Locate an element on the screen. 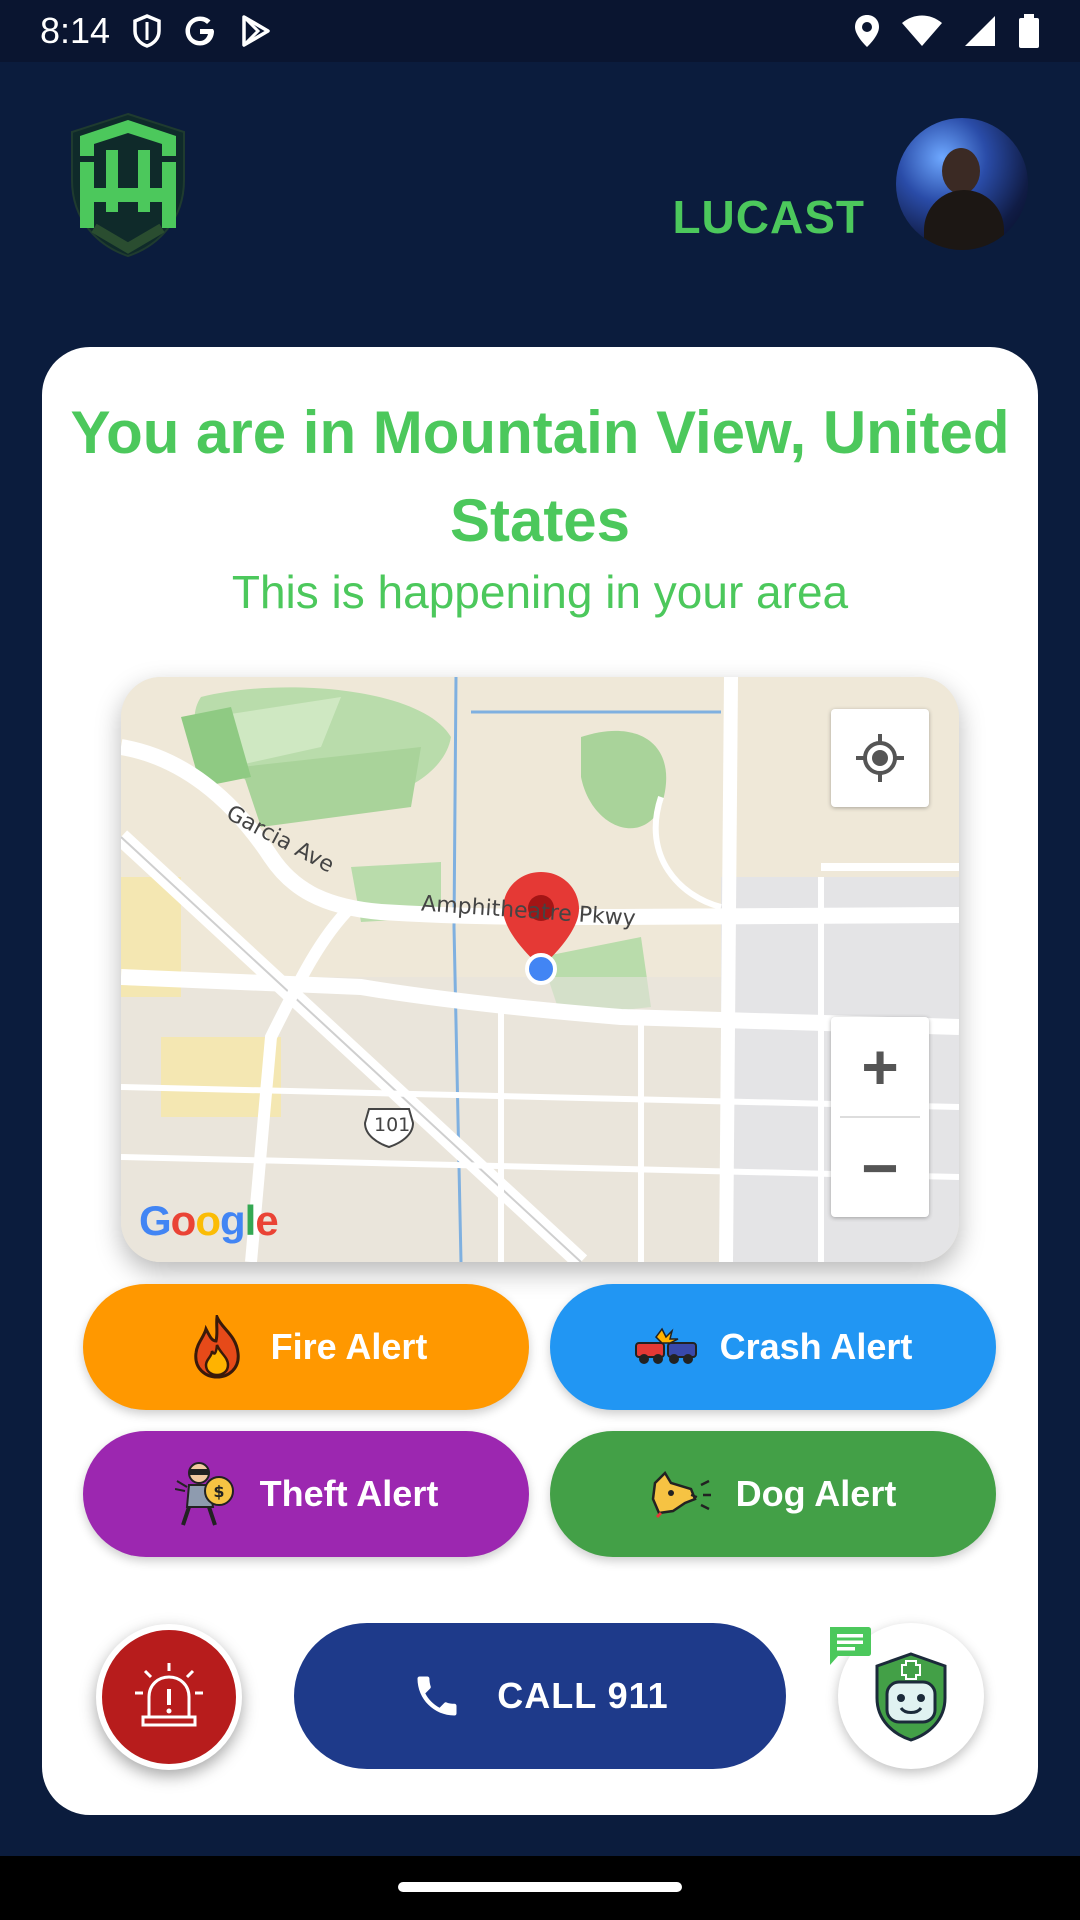 Image resolution: width=1080 pixels, height=1920 pixels. my-location-button is located at coordinates (880, 758).